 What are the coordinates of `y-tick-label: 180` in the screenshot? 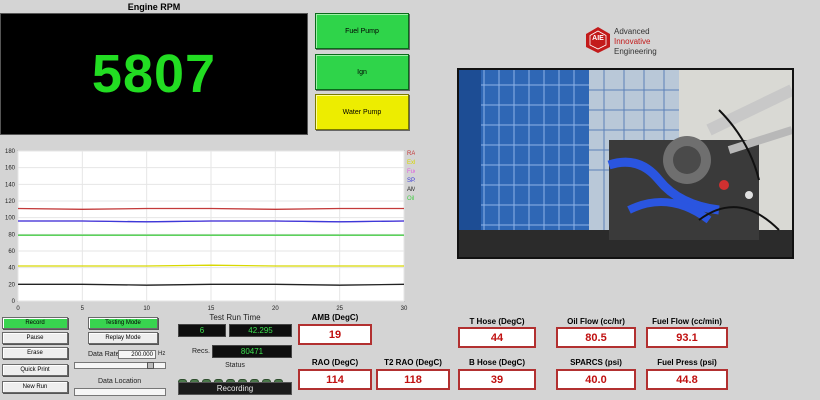 It's located at (10, 152).